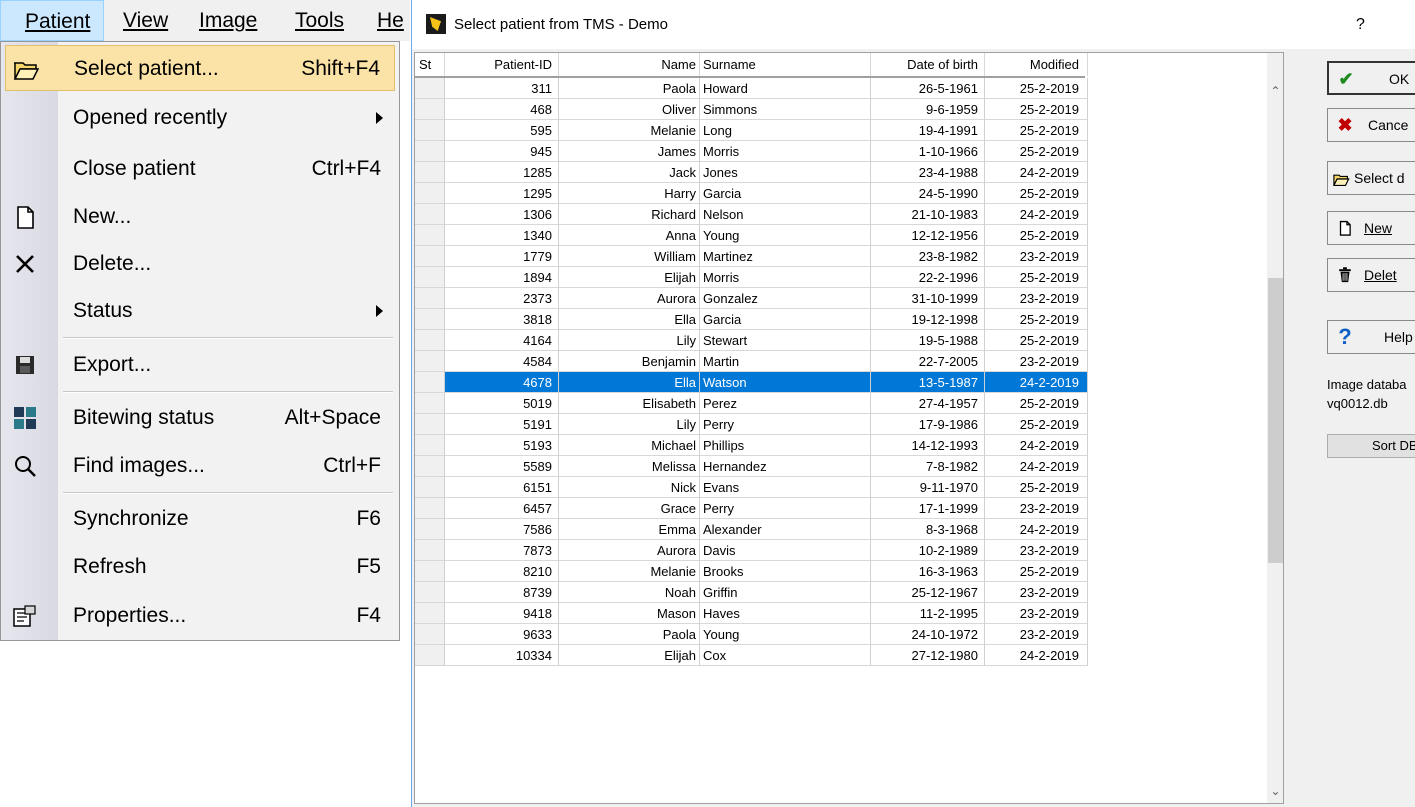 This screenshot has width=1415, height=807. What do you see at coordinates (1371, 337) in the screenshot?
I see `help-button: ? Help` at bounding box center [1371, 337].